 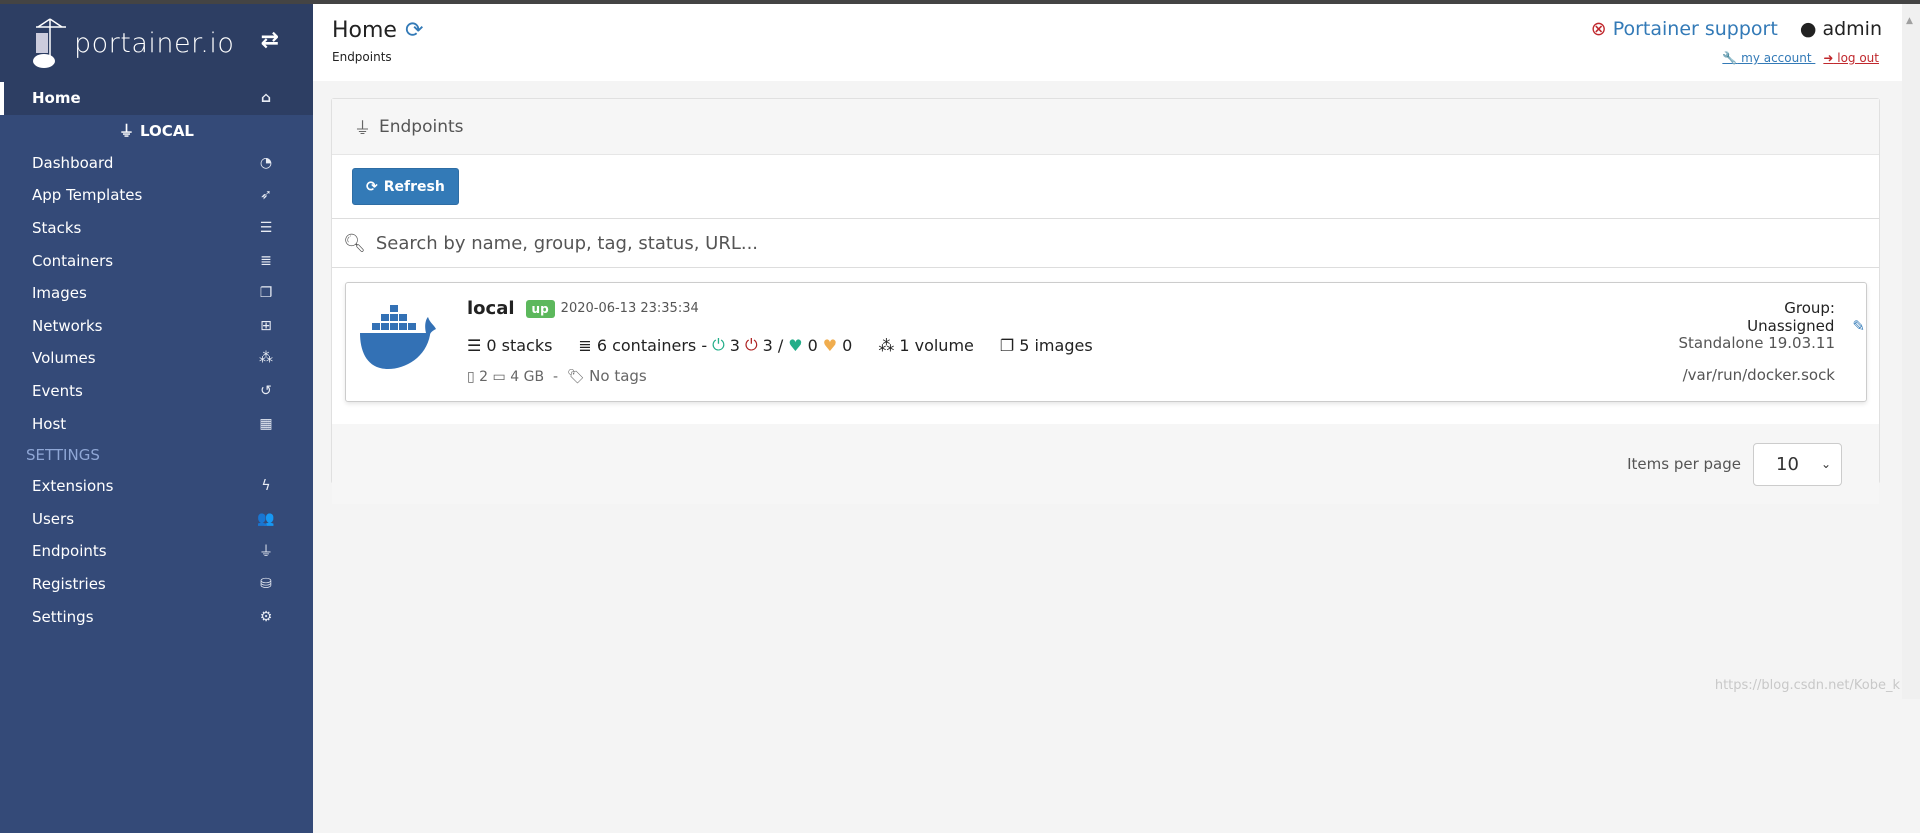 What do you see at coordinates (49, 423) in the screenshot?
I see `sidebar-item-label: Host` at bounding box center [49, 423].